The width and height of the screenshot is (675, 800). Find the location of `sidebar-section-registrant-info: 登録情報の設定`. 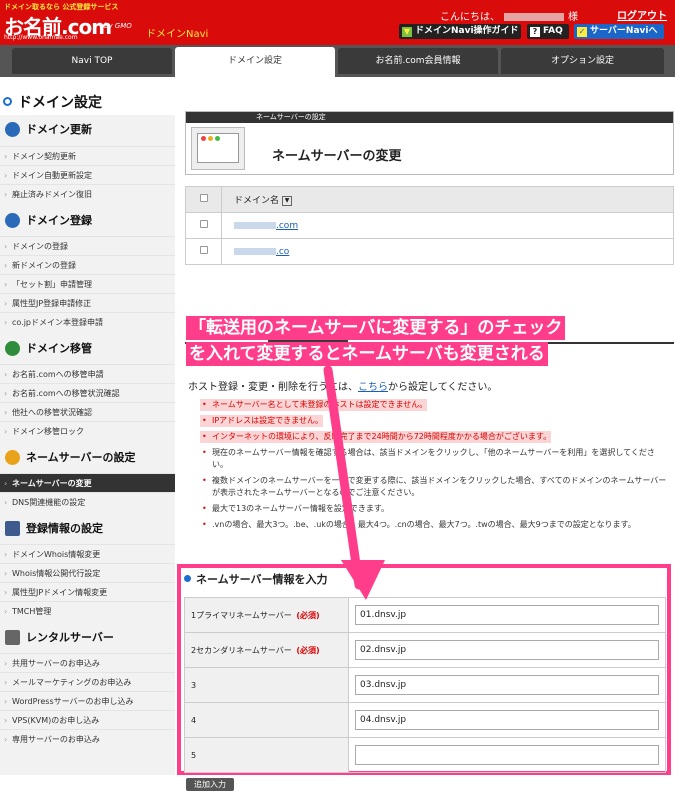

sidebar-section-registrant-info: 登録情報の設定 is located at coordinates (87, 529).